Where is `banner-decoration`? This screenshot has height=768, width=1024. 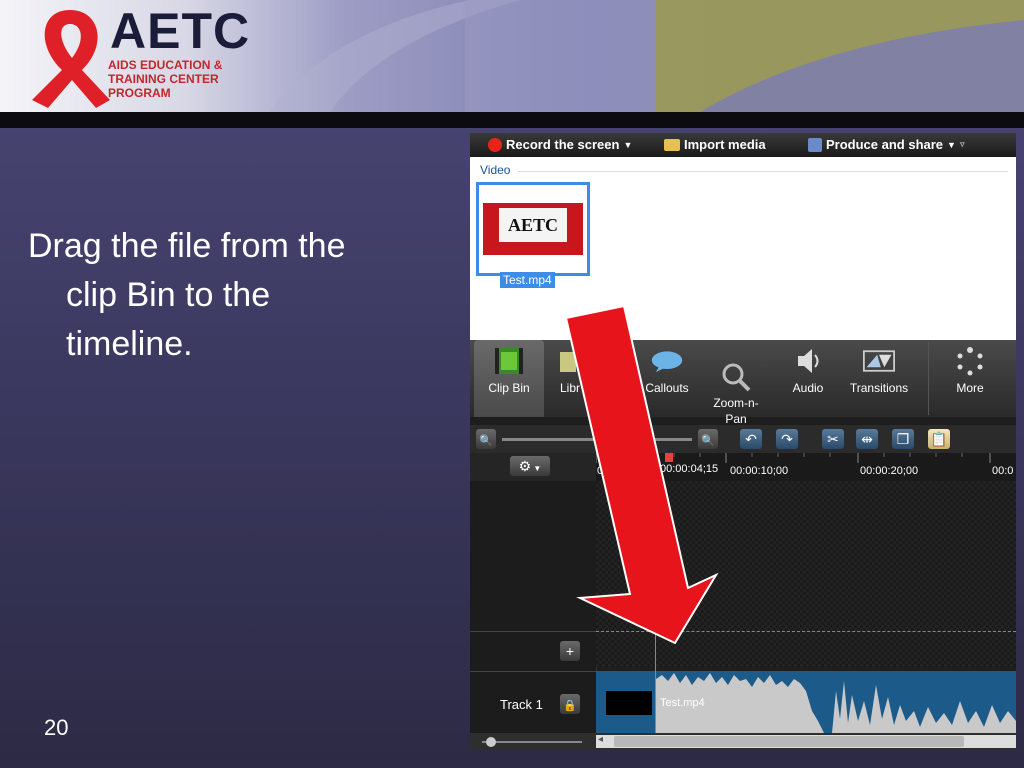 banner-decoration is located at coordinates (647, 56).